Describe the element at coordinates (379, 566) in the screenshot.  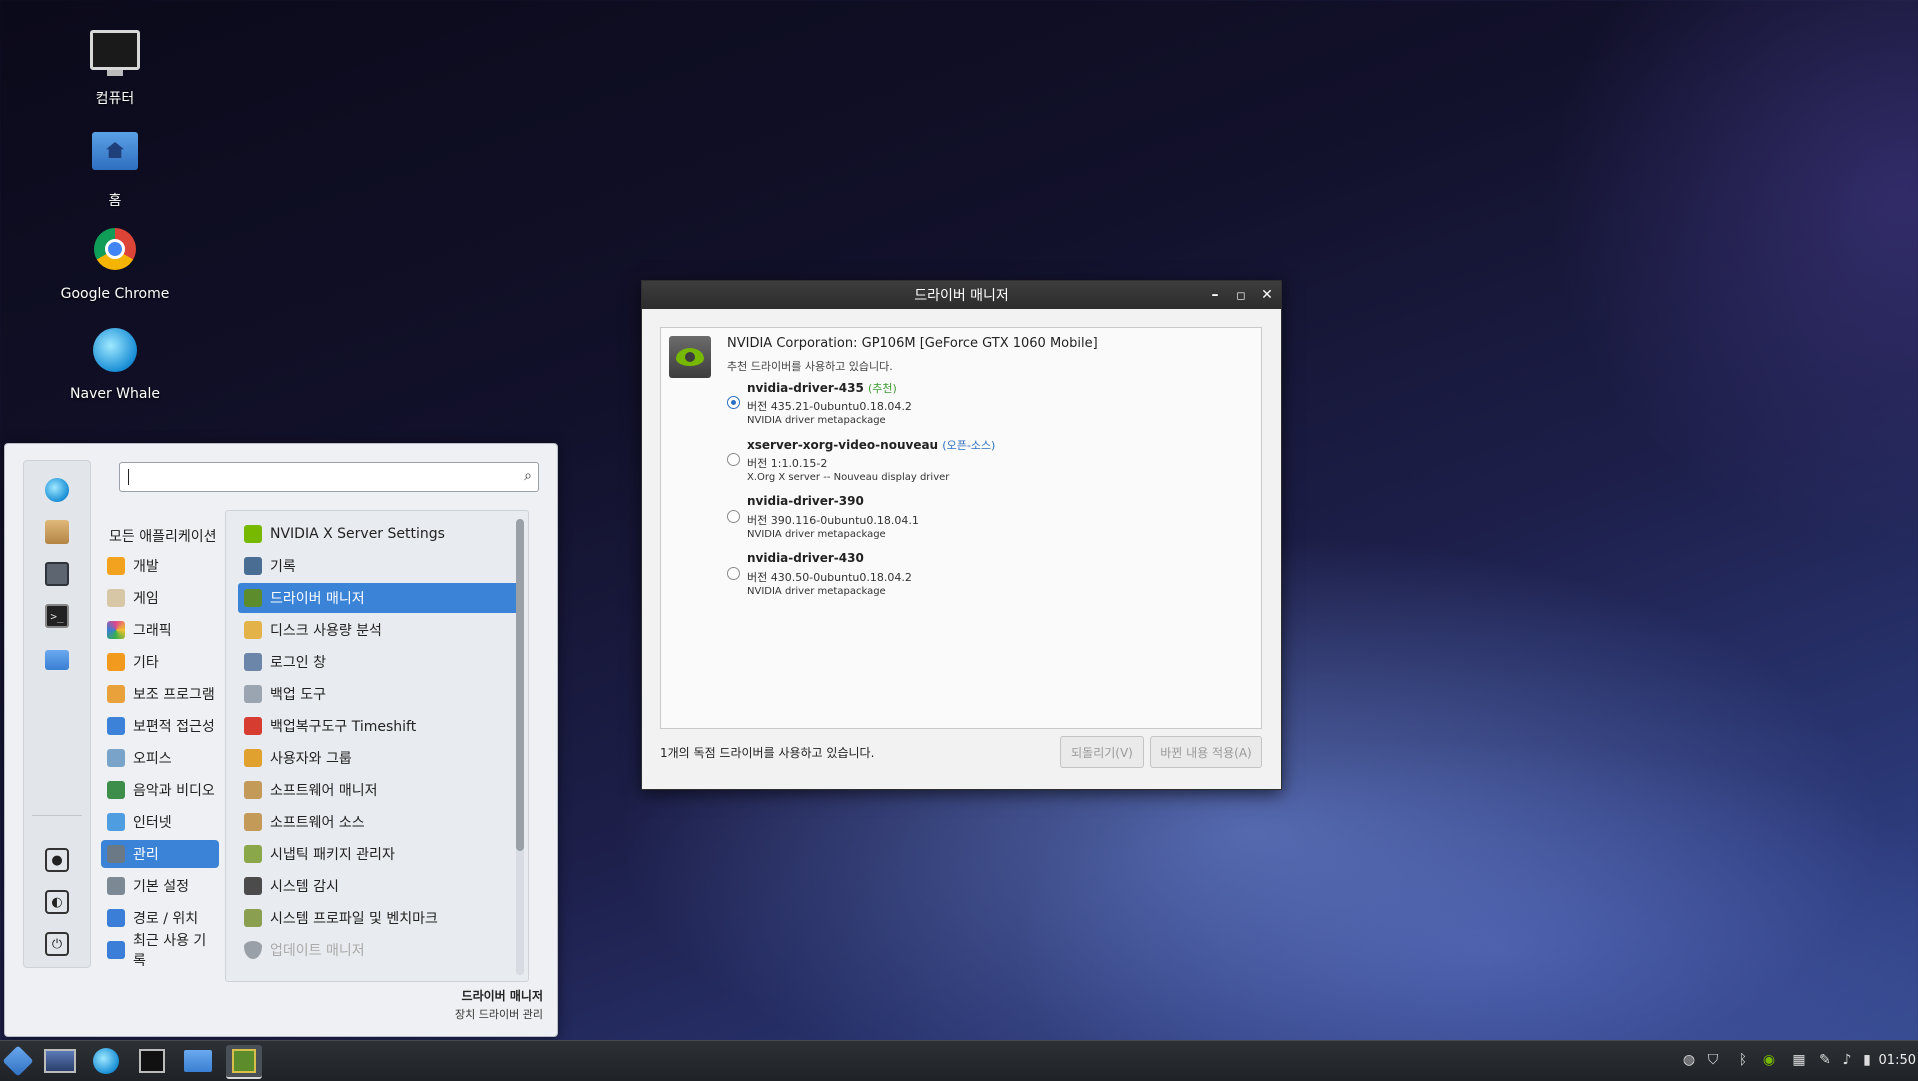
I see `app-logs: 기록` at that location.